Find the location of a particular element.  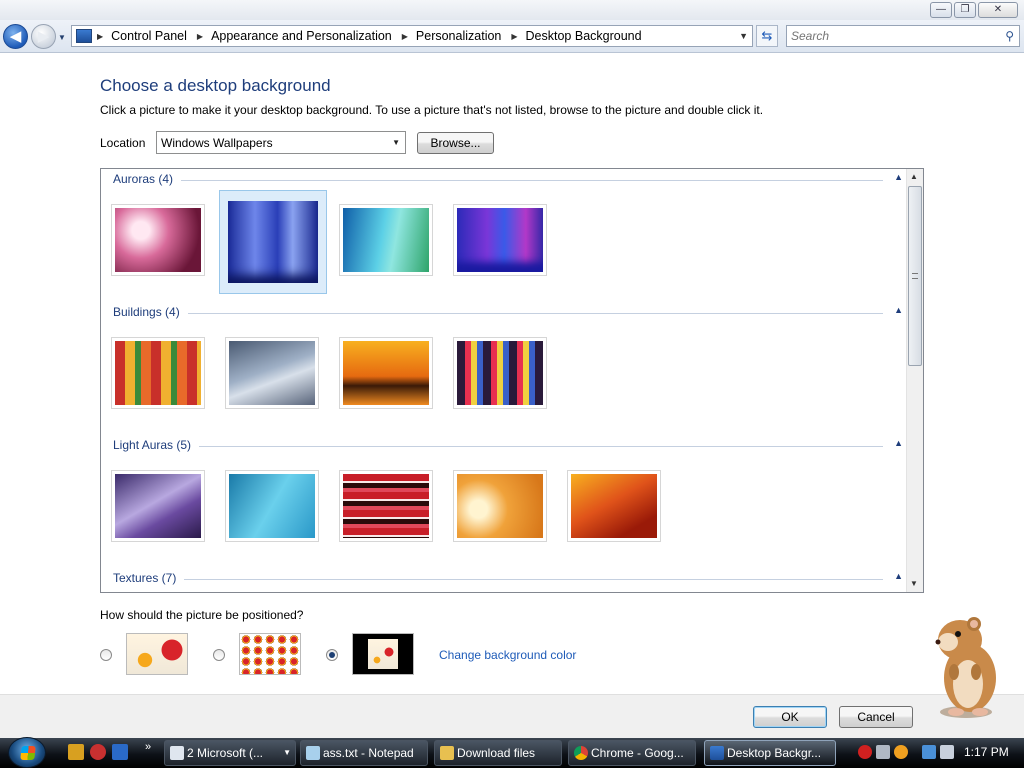

position-fill-preview is located at coordinates (157, 654).